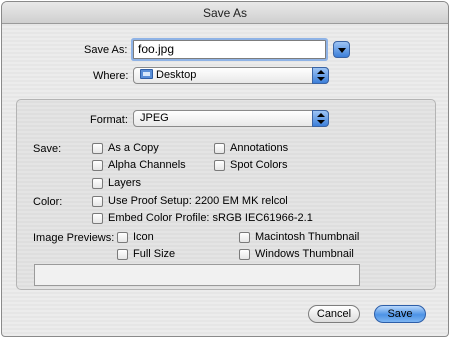  Describe the element at coordinates (116, 183) in the screenshot. I see `layers-checkbox: Layers` at that location.